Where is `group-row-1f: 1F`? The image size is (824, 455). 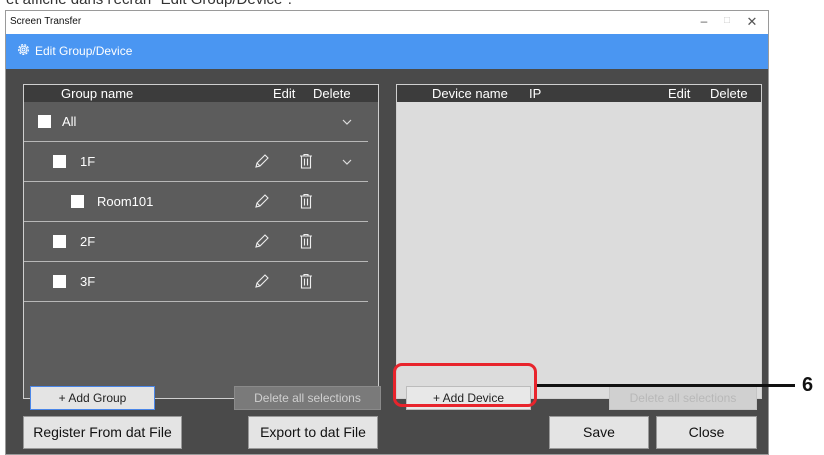 group-row-1f: 1F is located at coordinates (196, 162).